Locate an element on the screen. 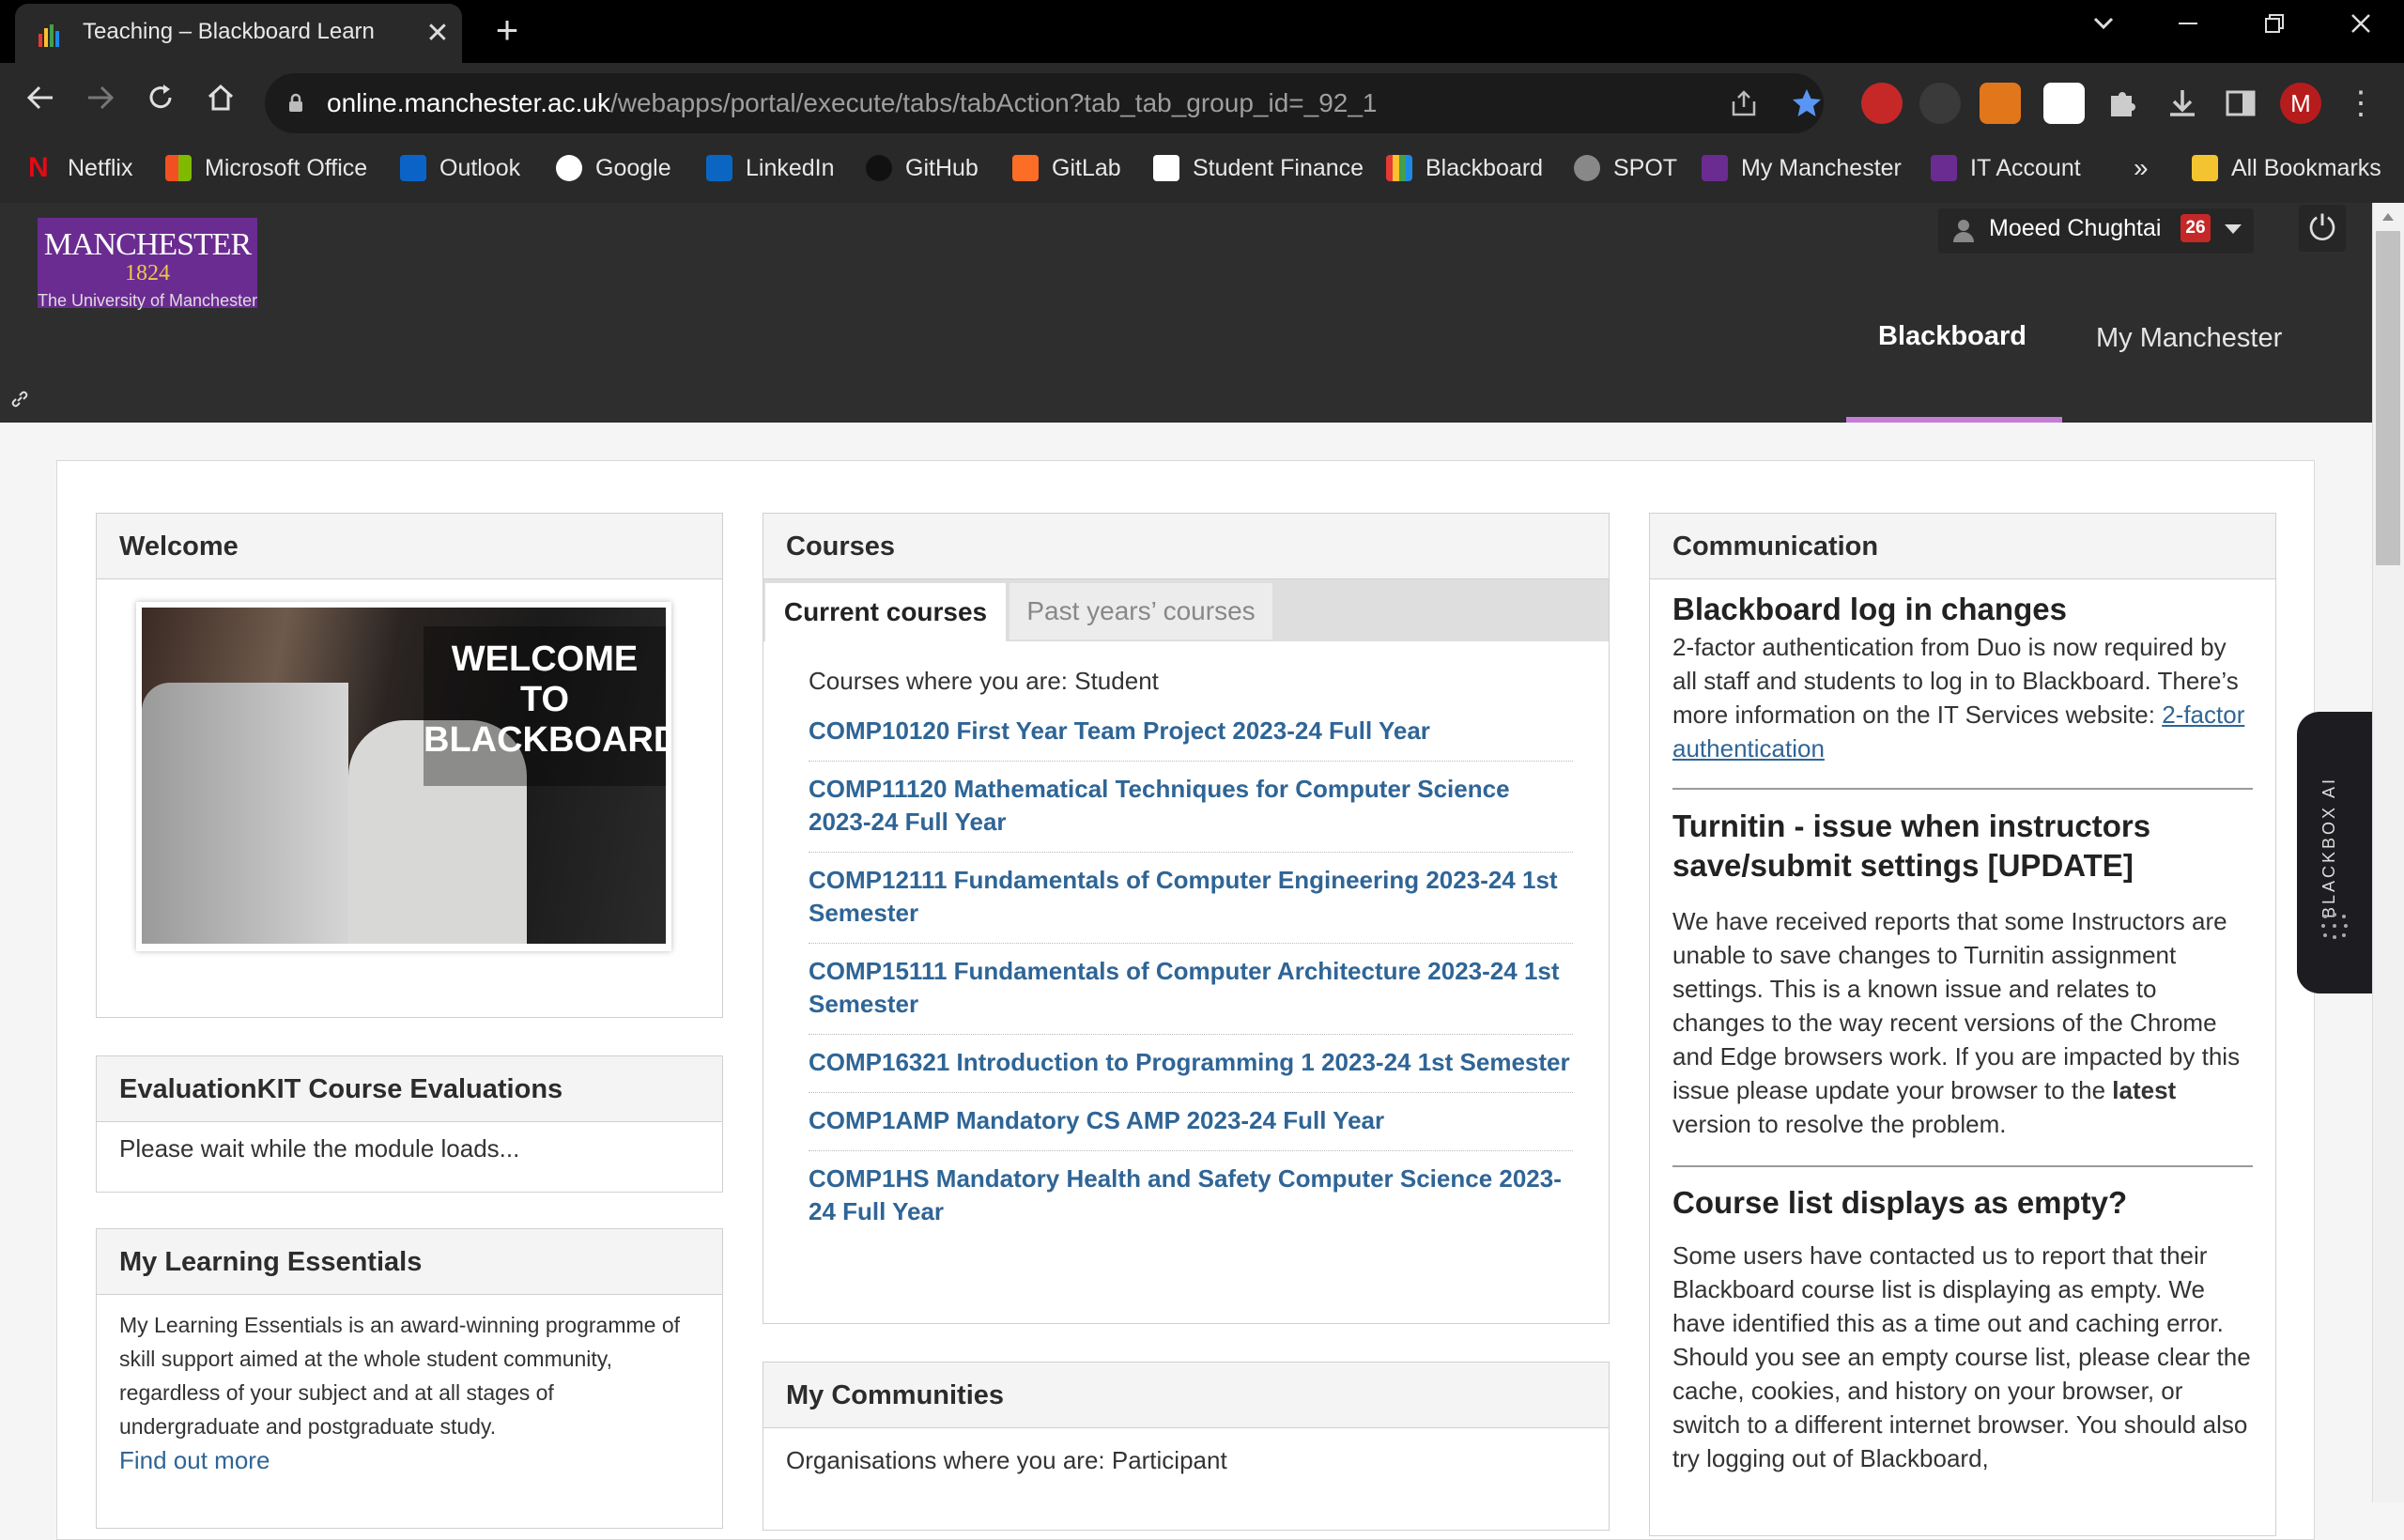 The image size is (2404, 1540). reload-icon is located at coordinates (160, 103).